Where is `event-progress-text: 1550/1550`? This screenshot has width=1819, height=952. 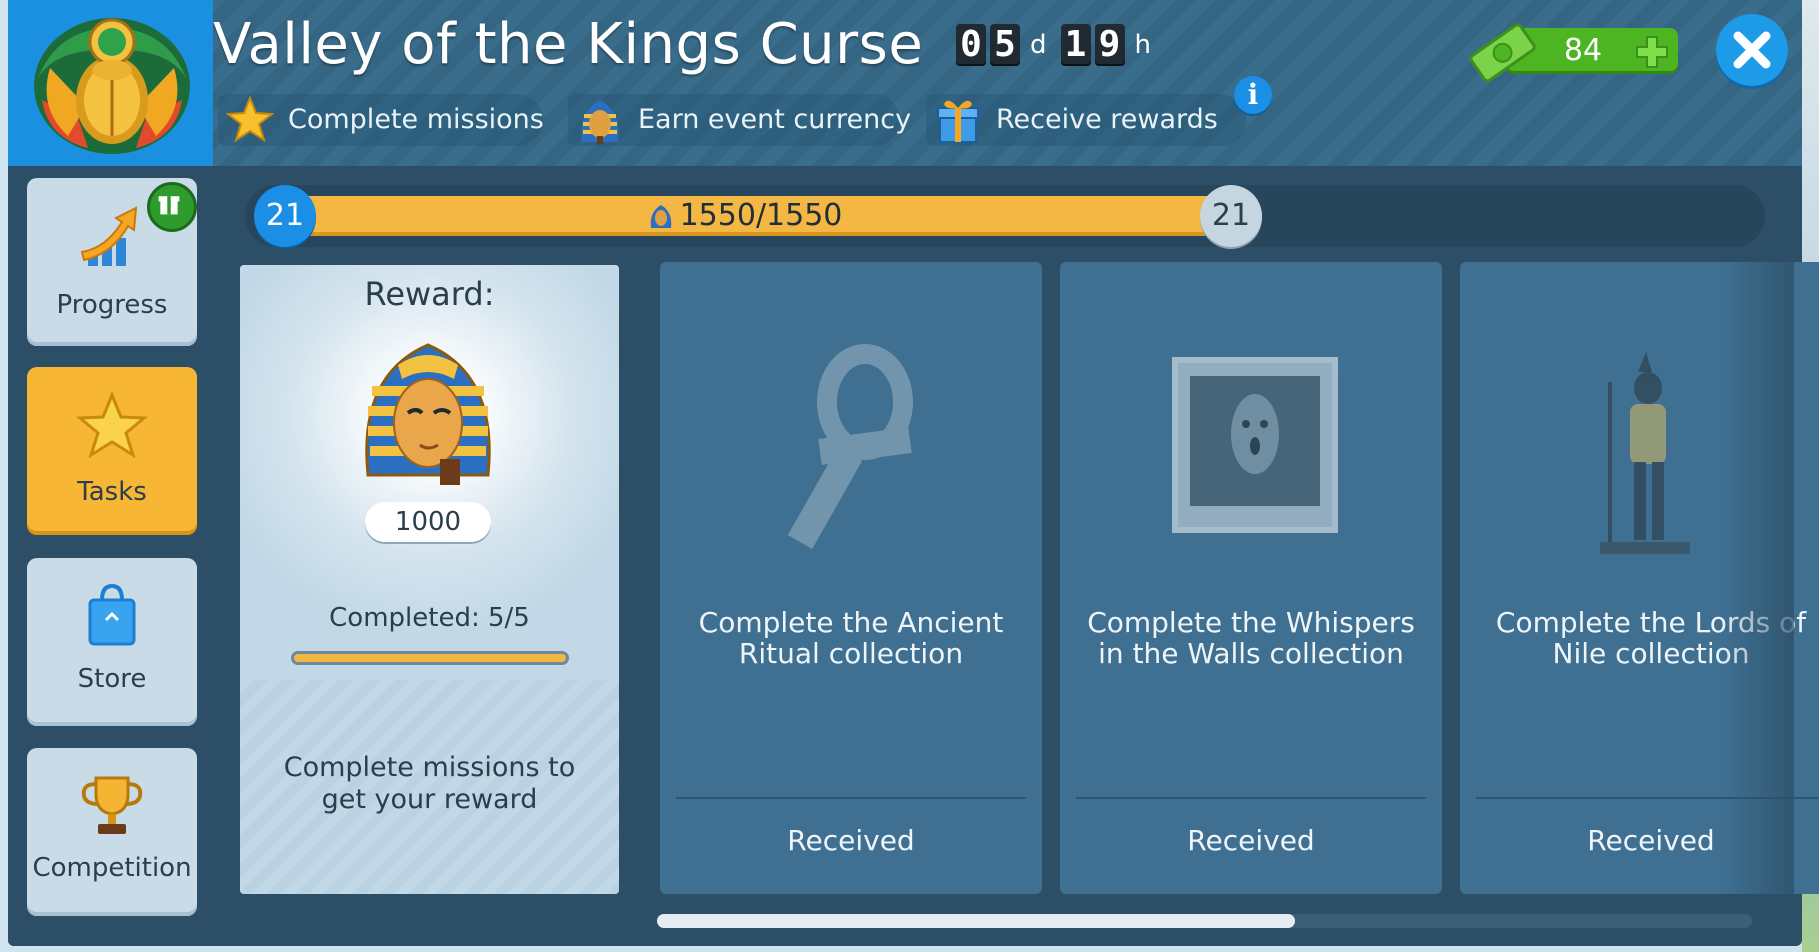 event-progress-text: 1550/1550 is located at coordinates (761, 215).